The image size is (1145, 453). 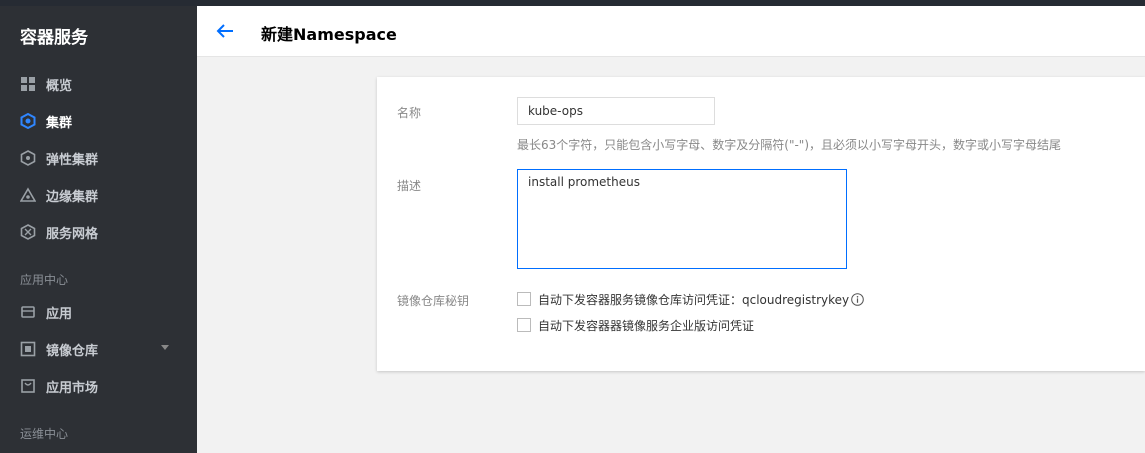 I want to click on checkbox-row-registry-key: 自动下发容器服务镜像仓库访问凭证：qcloudregistrykey, so click(x=690, y=299).